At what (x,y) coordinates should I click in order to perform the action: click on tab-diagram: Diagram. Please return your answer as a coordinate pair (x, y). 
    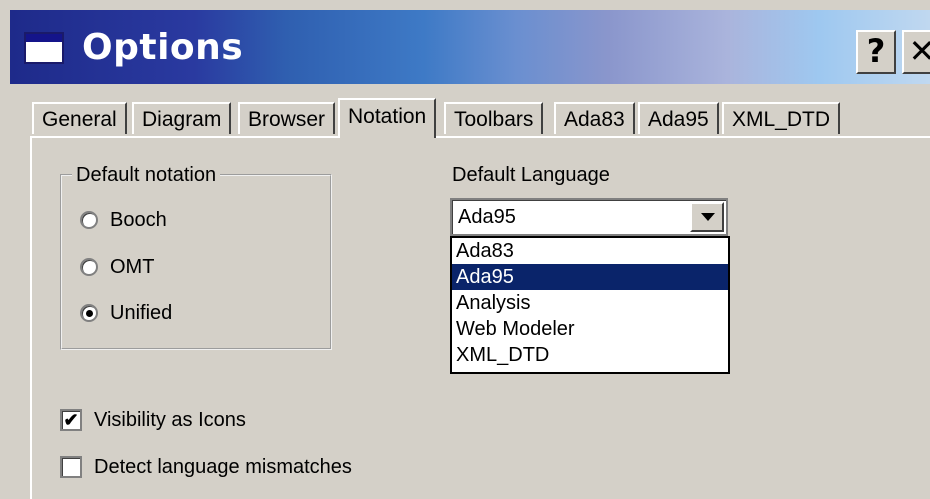
    Looking at the image, I should click on (182, 118).